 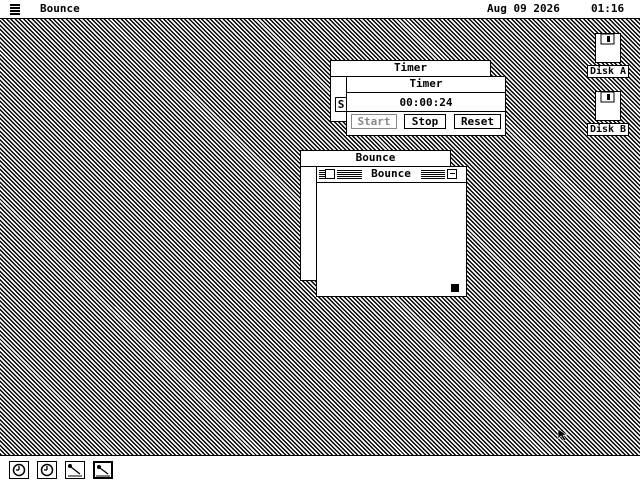 I want to click on bounce-titlebar: Bounce, so click(x=391, y=175).